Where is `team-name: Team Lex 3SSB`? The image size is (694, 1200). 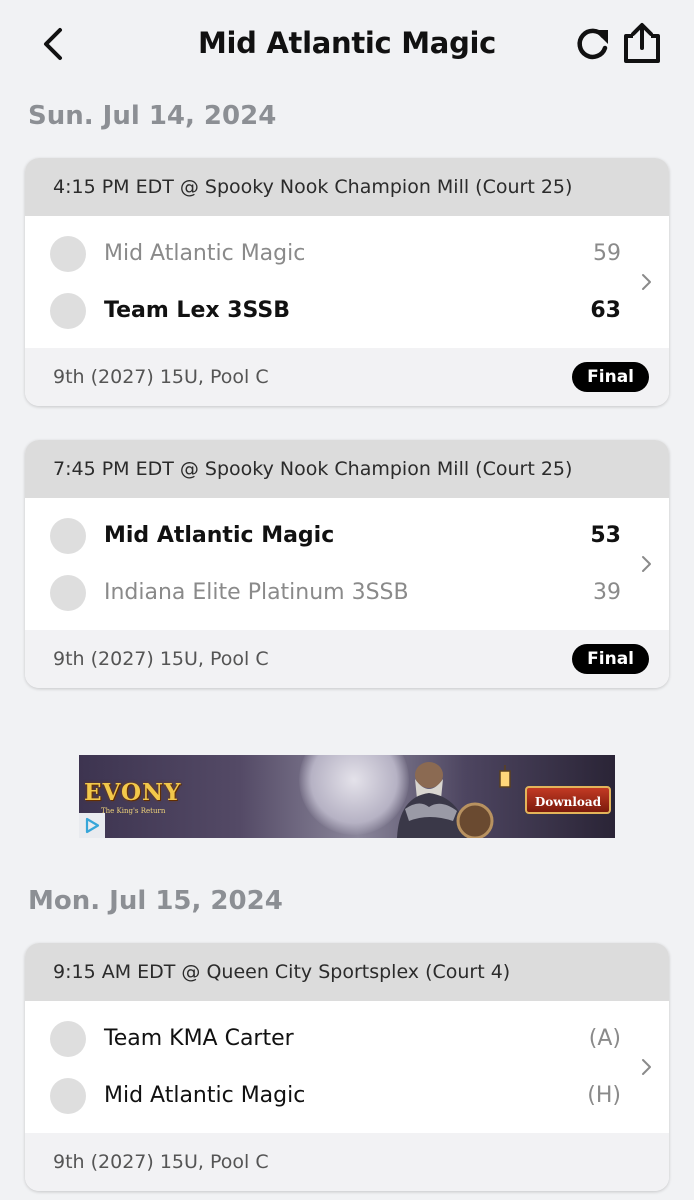
team-name: Team Lex 3SSB is located at coordinates (197, 310).